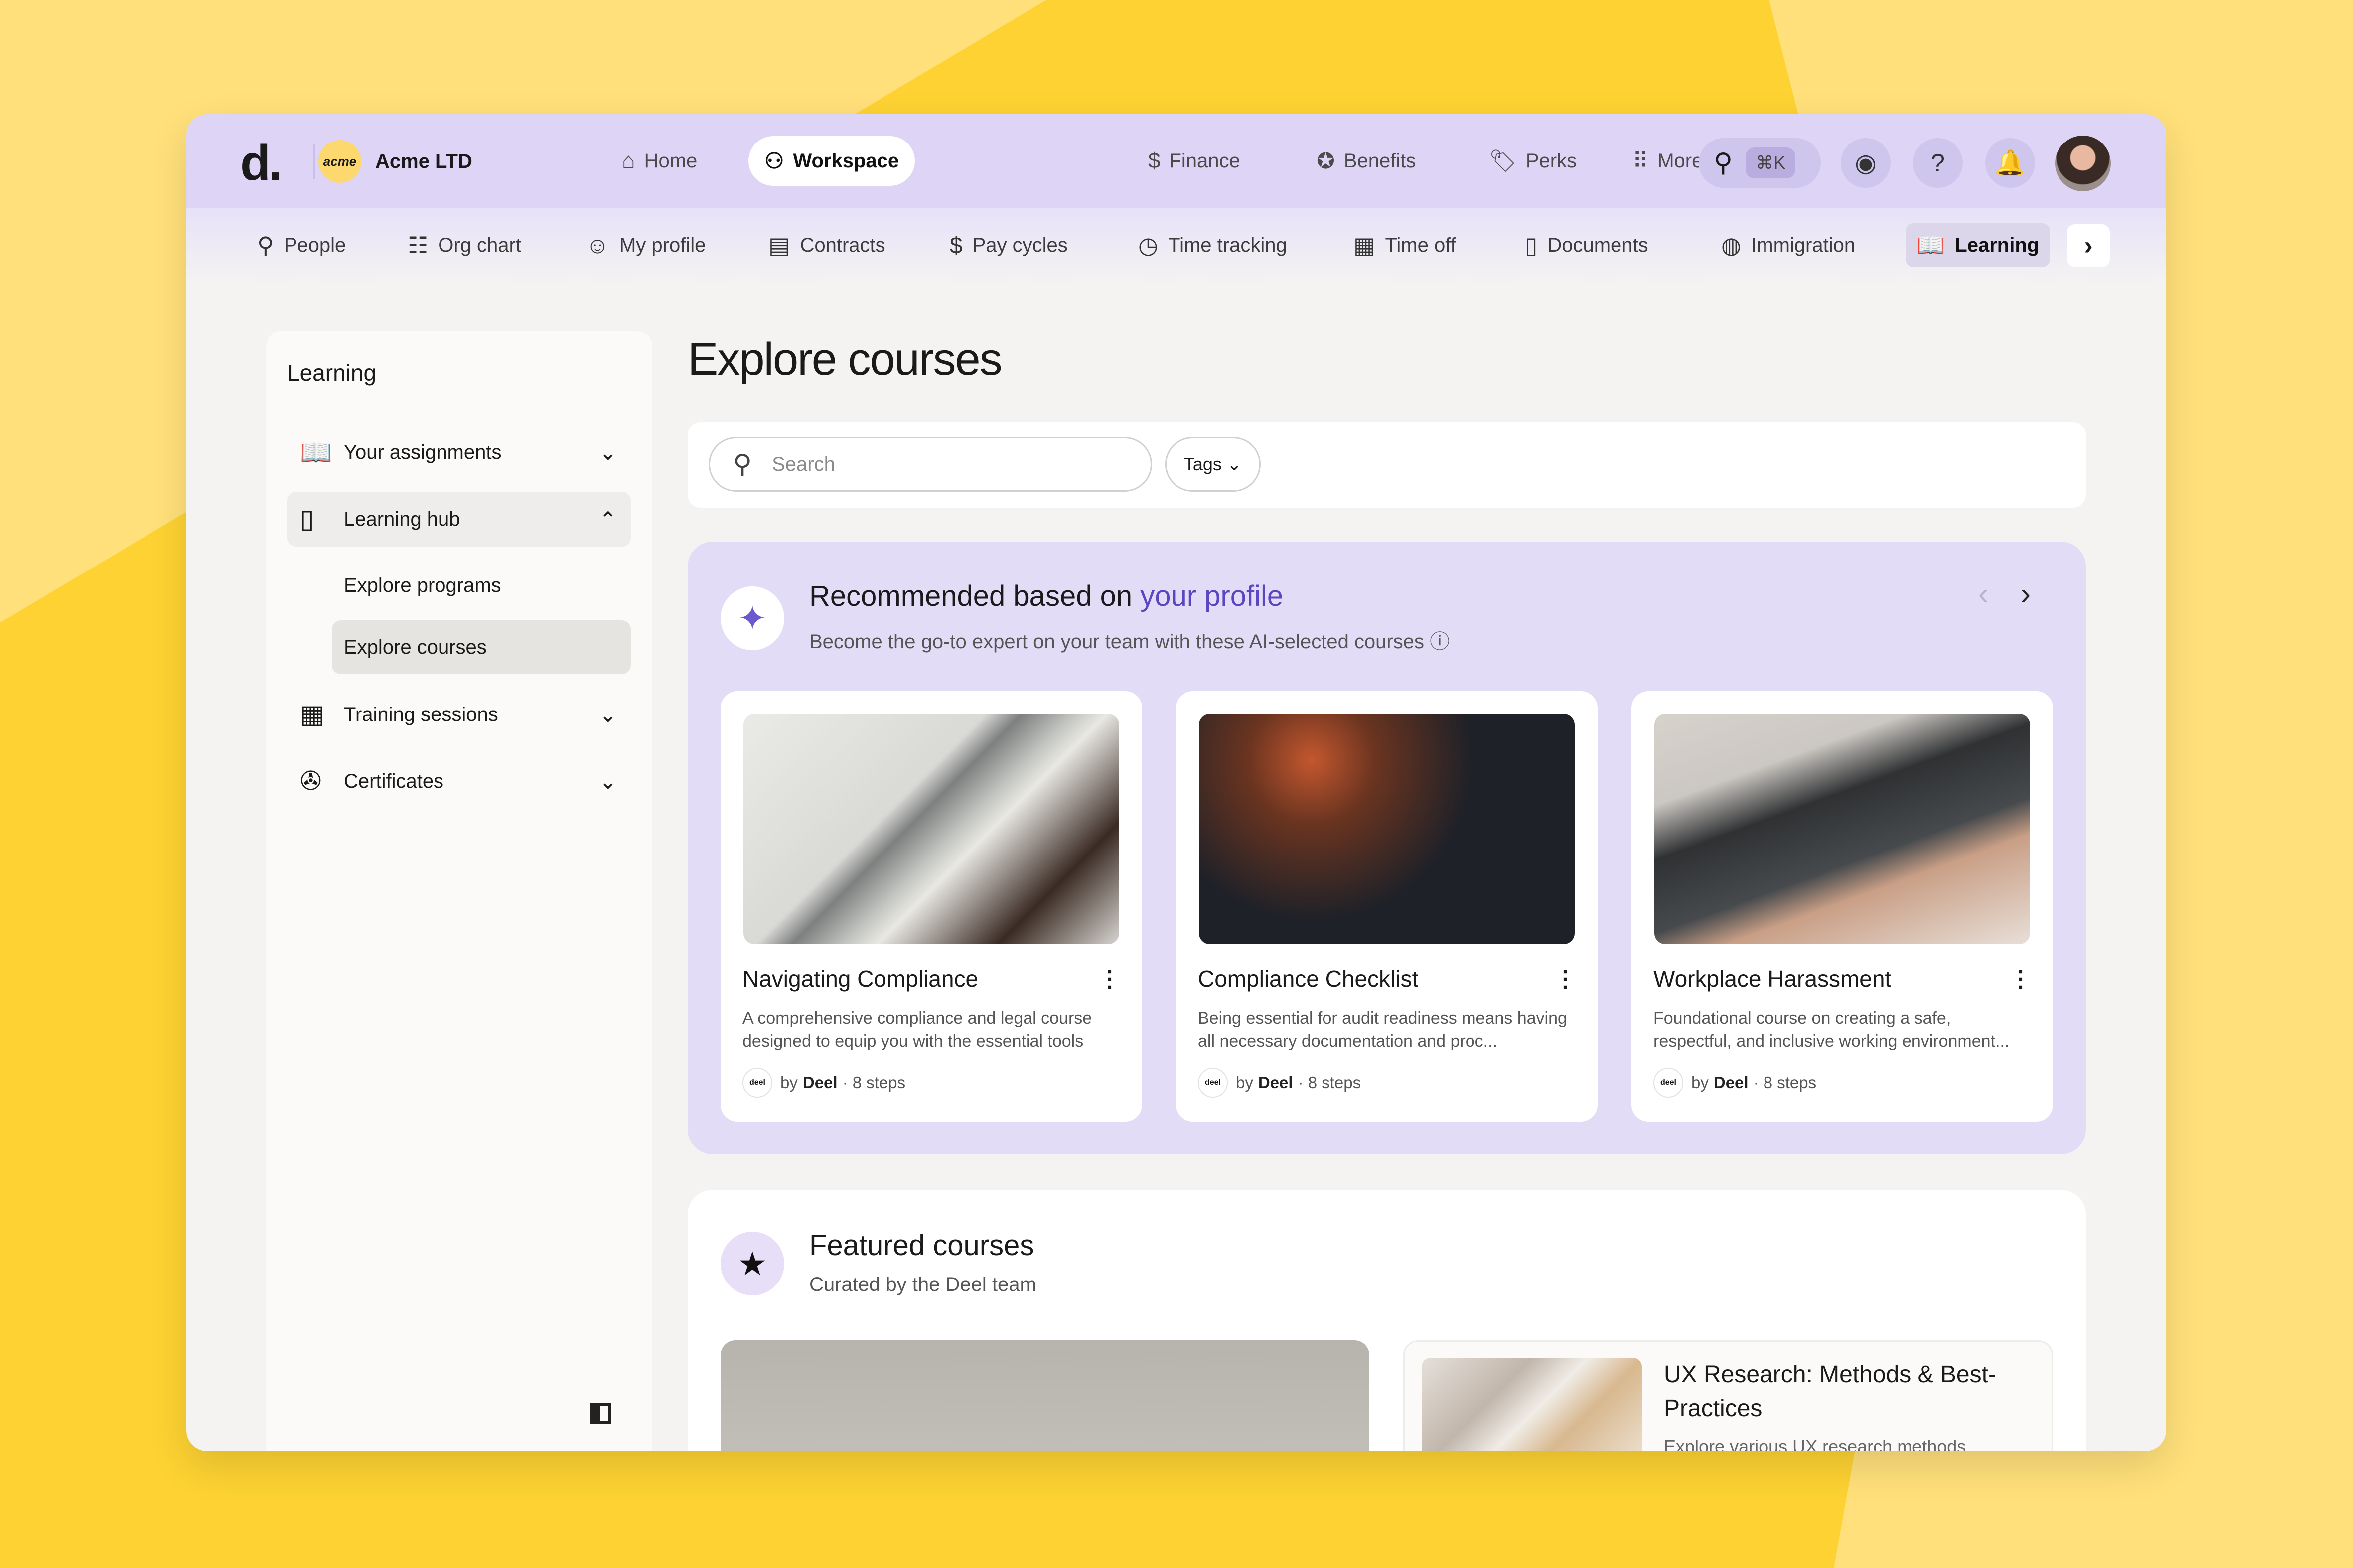  I want to click on sidebar-item-certificates: ✇ Certificates ⌄, so click(459, 781).